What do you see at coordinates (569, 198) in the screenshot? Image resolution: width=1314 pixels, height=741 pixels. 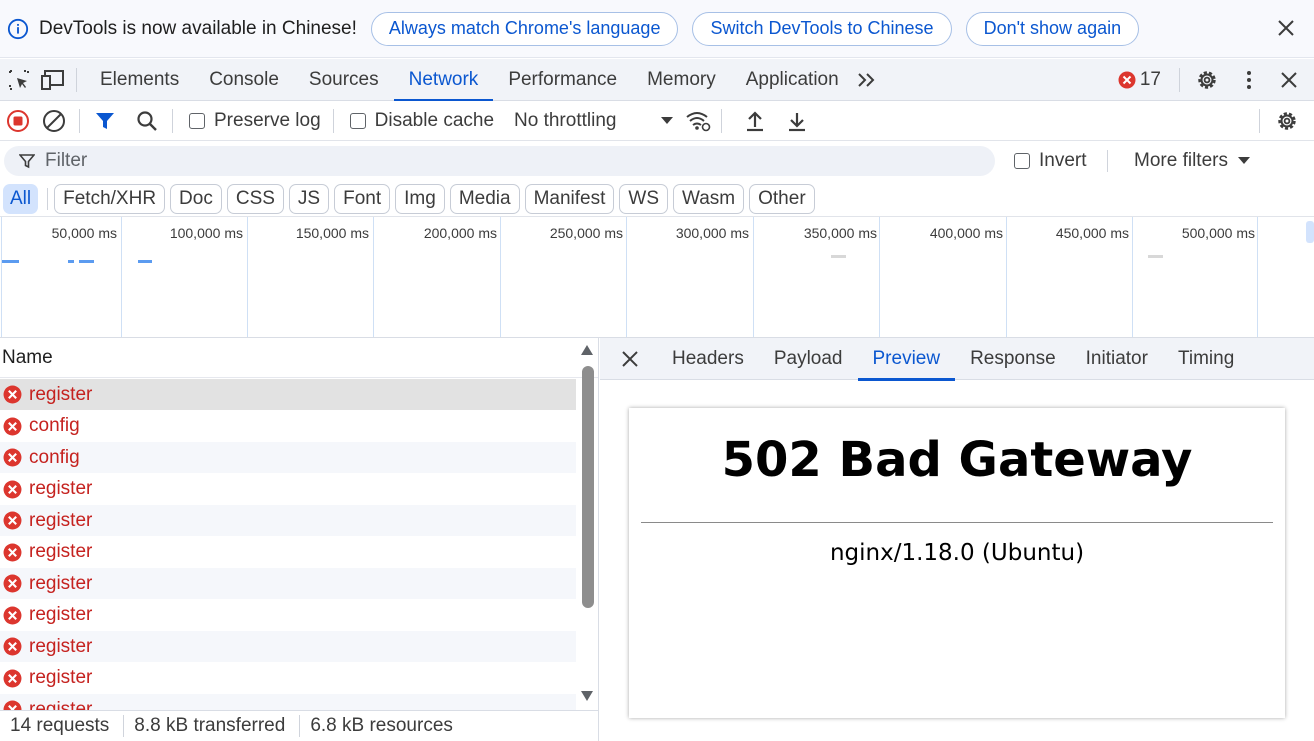 I see `chip-manifest: Manifest` at bounding box center [569, 198].